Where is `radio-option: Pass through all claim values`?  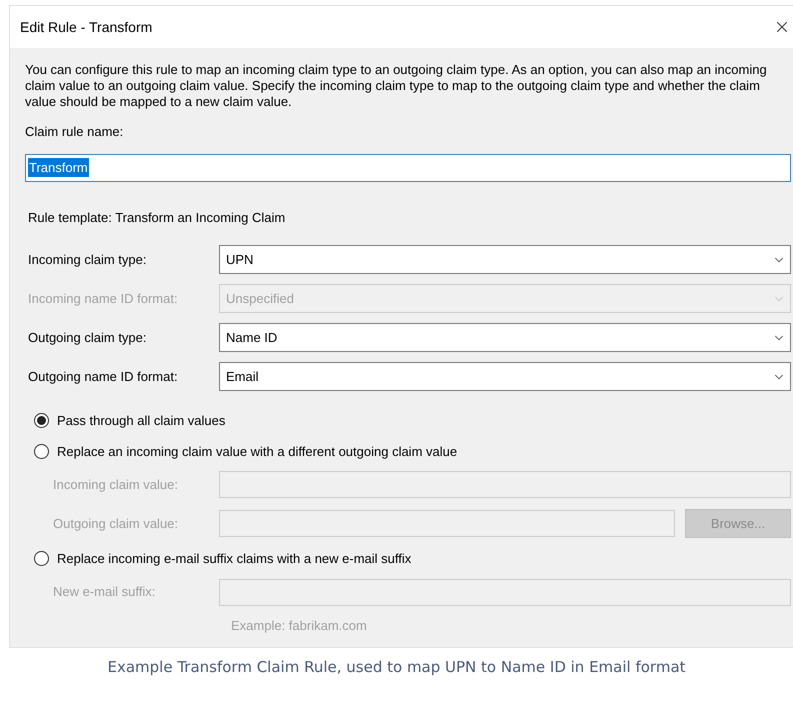 radio-option: Pass through all claim values is located at coordinates (130, 420).